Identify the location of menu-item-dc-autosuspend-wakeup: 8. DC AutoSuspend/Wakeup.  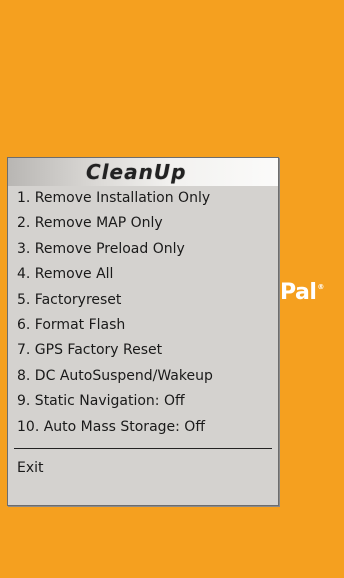
(143, 376).